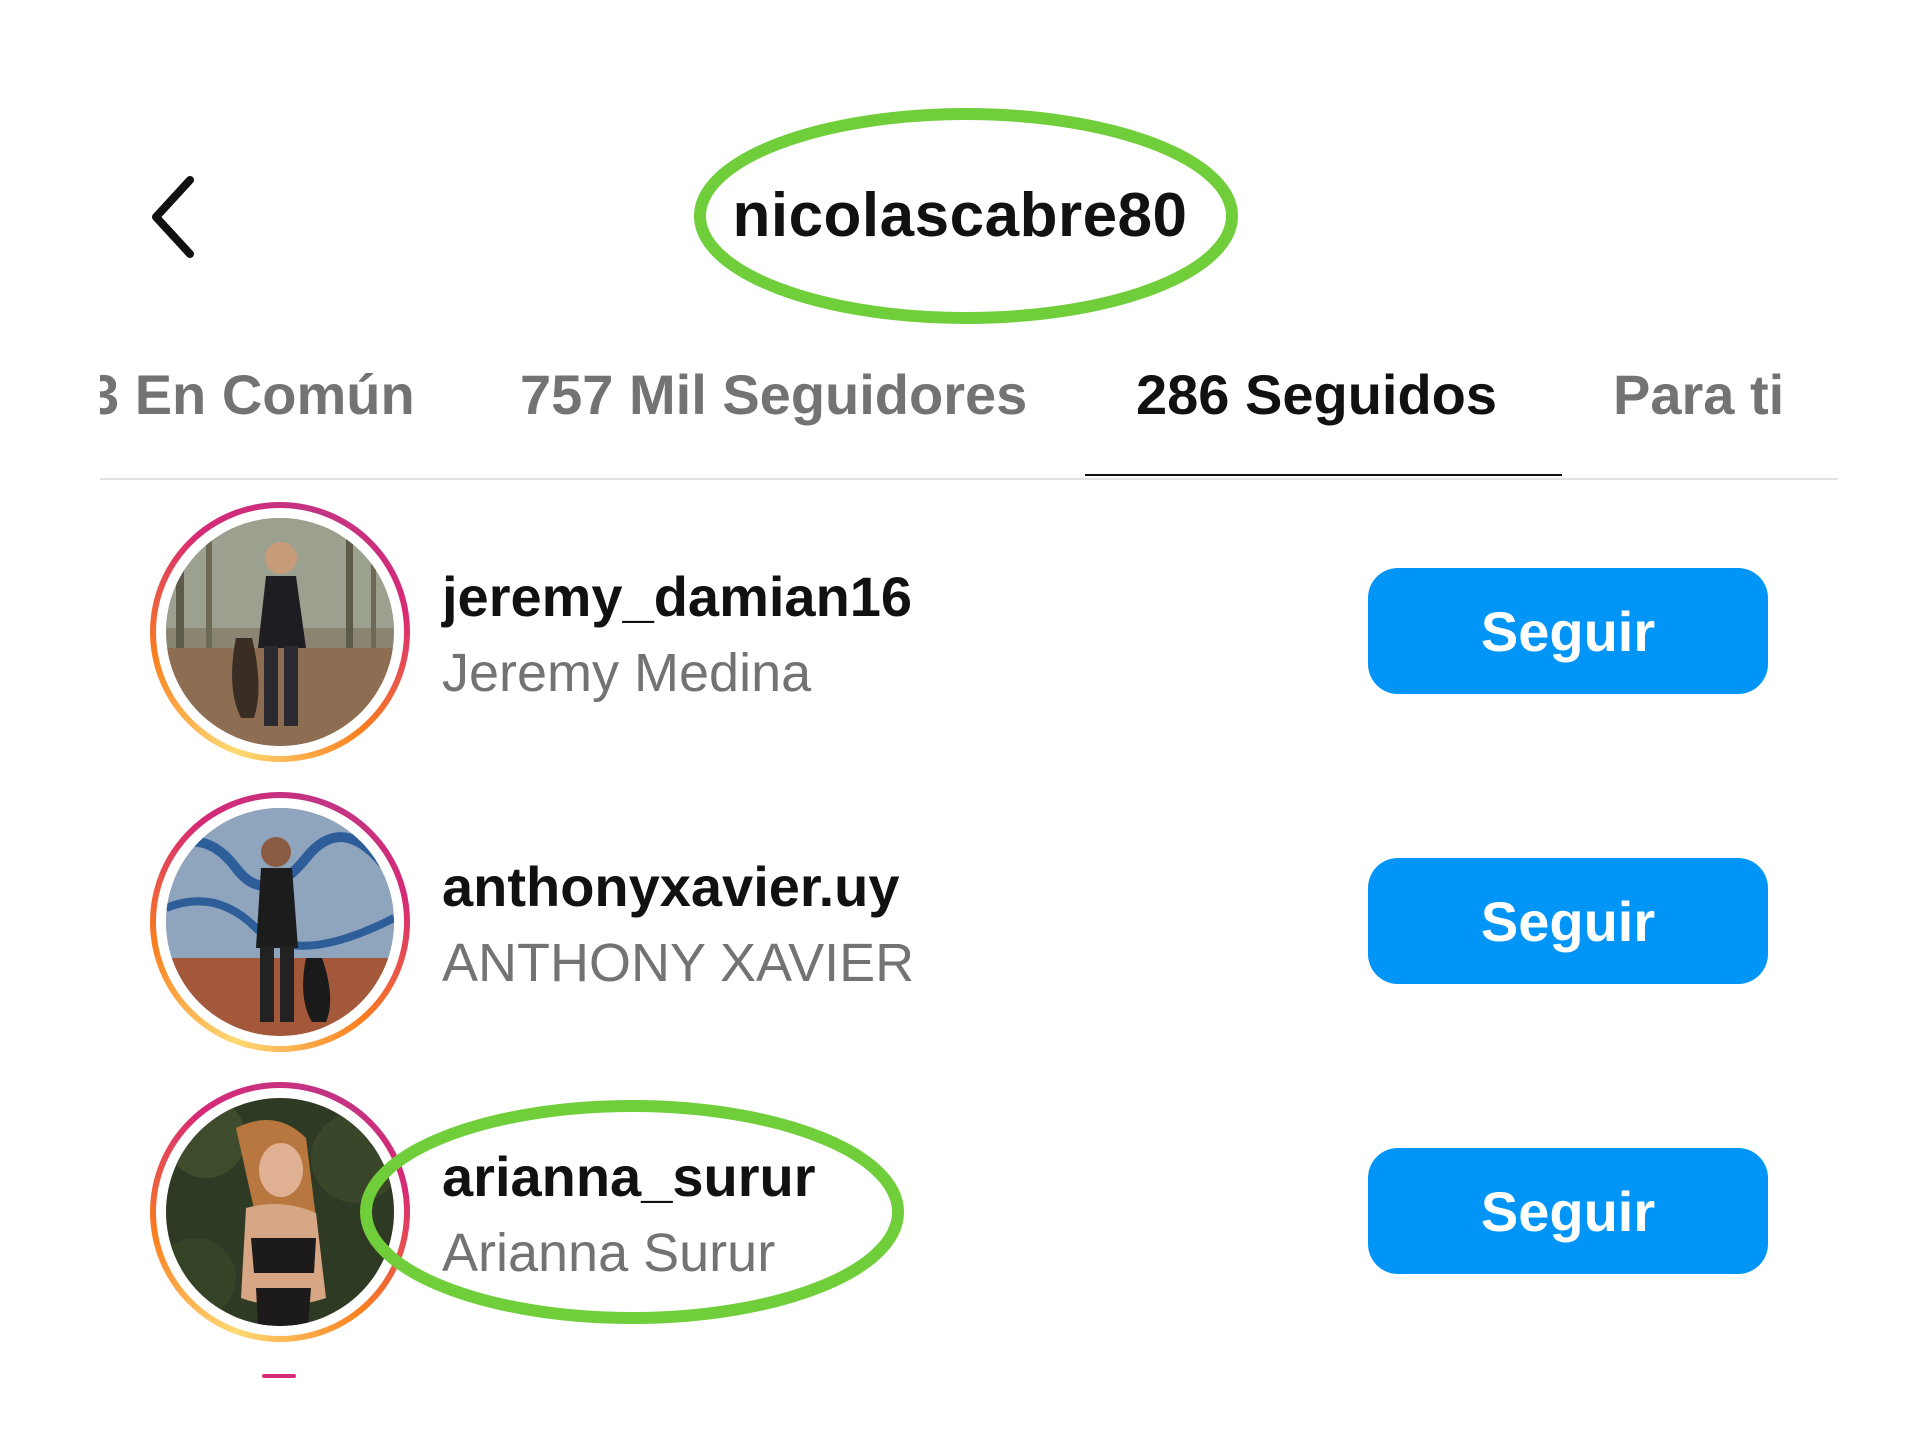  Describe the element at coordinates (629, 1177) in the screenshot. I see `username: arianna_surur` at that location.